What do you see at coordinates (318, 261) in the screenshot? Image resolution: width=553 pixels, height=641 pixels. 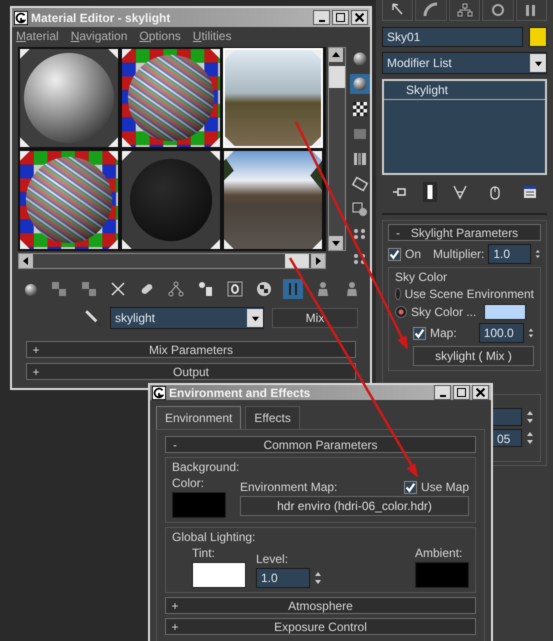 I see `scroll-right-icon` at bounding box center [318, 261].